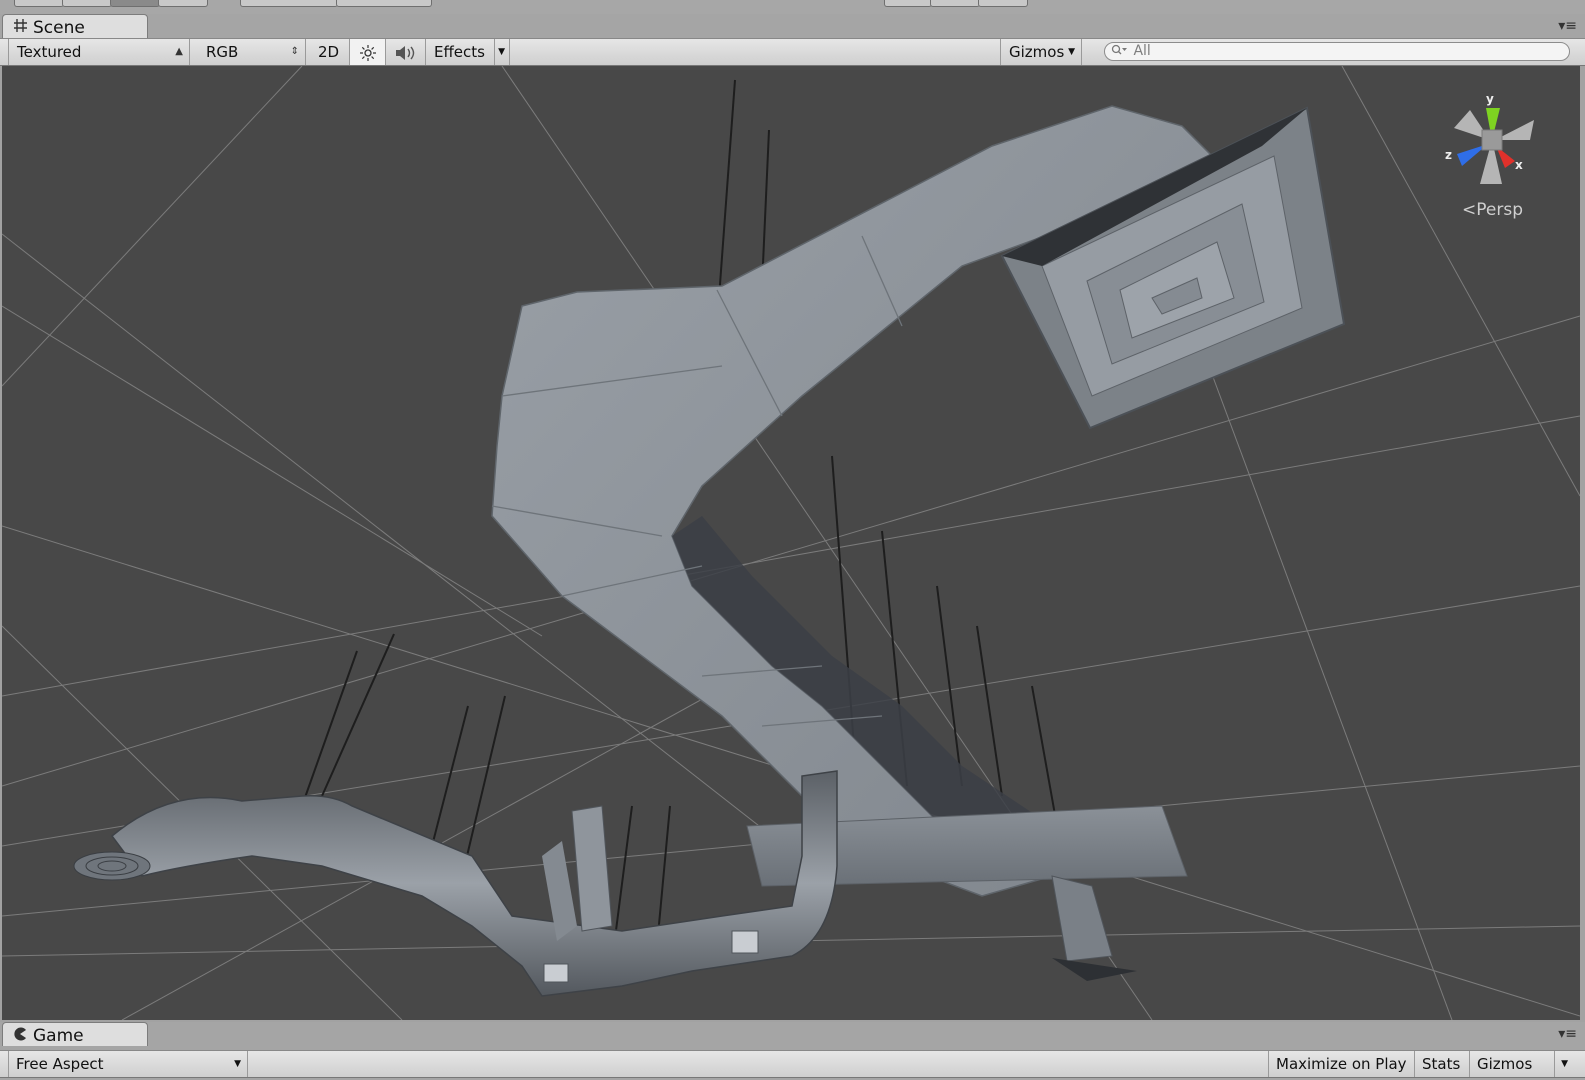 The image size is (1585, 1080). What do you see at coordinates (58, 1036) in the screenshot?
I see `game-tab-label: Game` at bounding box center [58, 1036].